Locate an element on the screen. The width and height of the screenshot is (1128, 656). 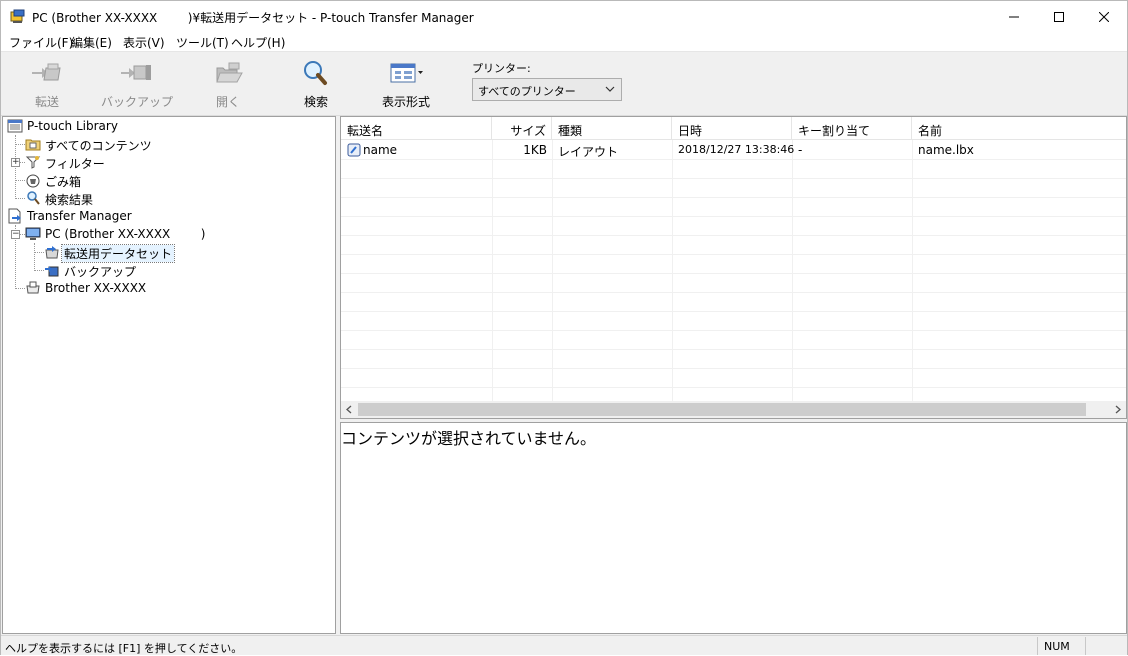
cell-size: 1KB is located at coordinates (535, 150).